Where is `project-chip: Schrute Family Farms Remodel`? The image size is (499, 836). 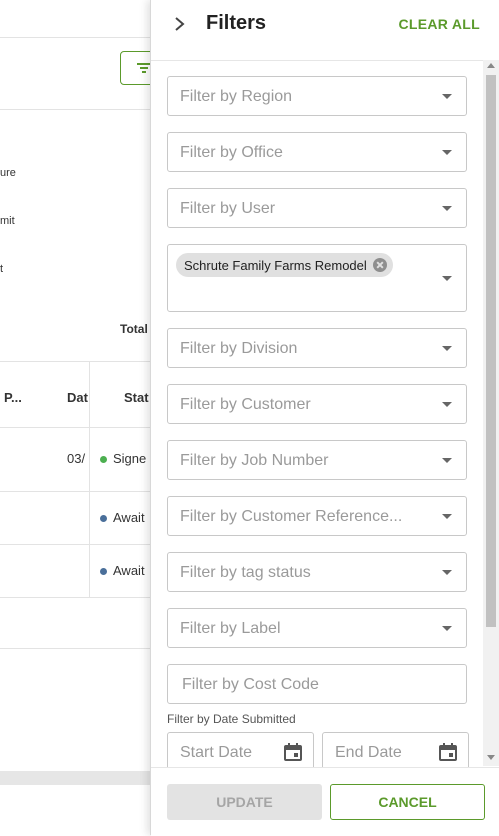
project-chip: Schrute Family Farms Remodel is located at coordinates (284, 265).